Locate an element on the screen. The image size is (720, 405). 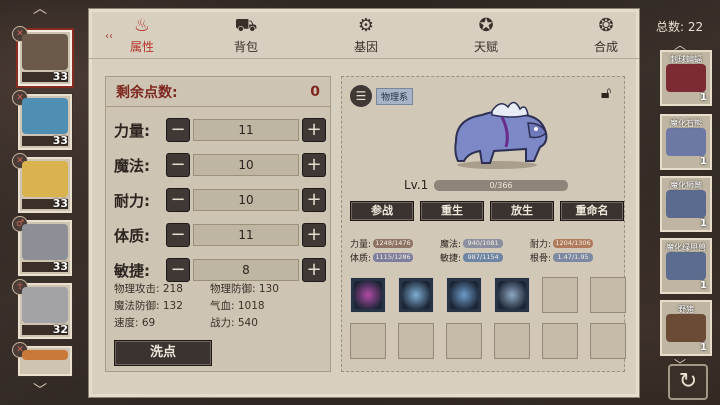
tab-gene: ⚙ 基因 is located at coordinates (366, 35).